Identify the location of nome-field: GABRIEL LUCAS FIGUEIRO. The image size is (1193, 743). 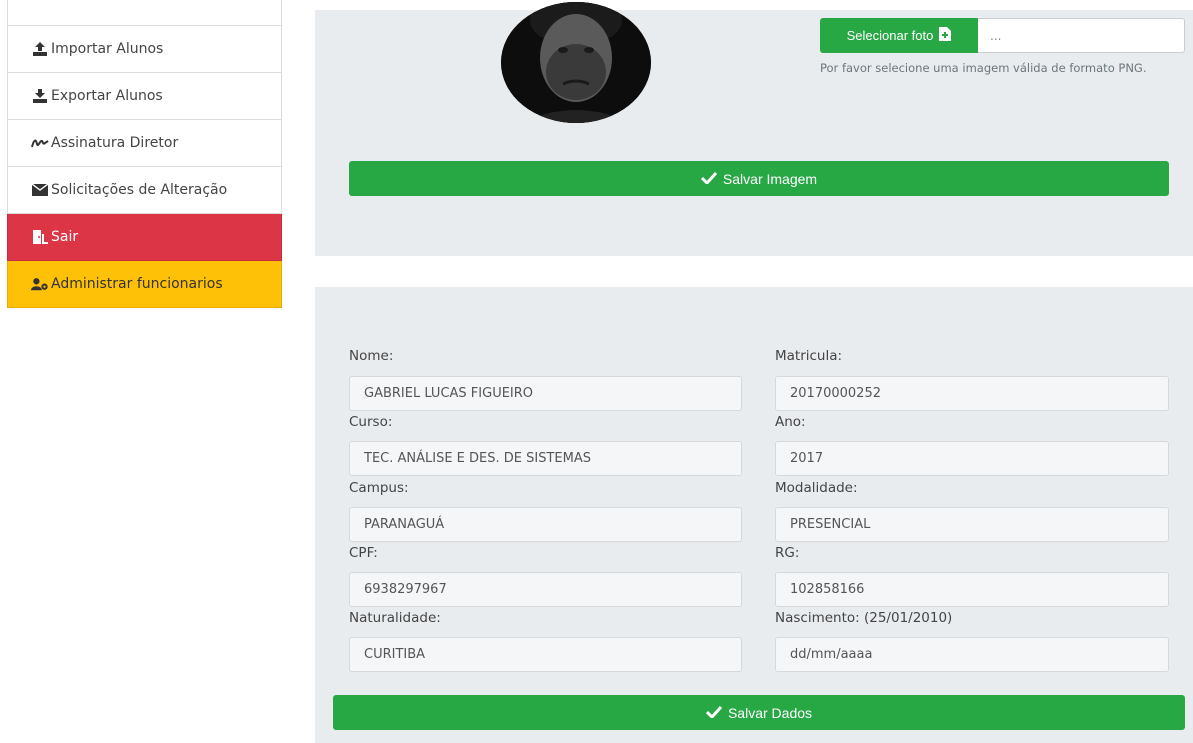
(545, 393).